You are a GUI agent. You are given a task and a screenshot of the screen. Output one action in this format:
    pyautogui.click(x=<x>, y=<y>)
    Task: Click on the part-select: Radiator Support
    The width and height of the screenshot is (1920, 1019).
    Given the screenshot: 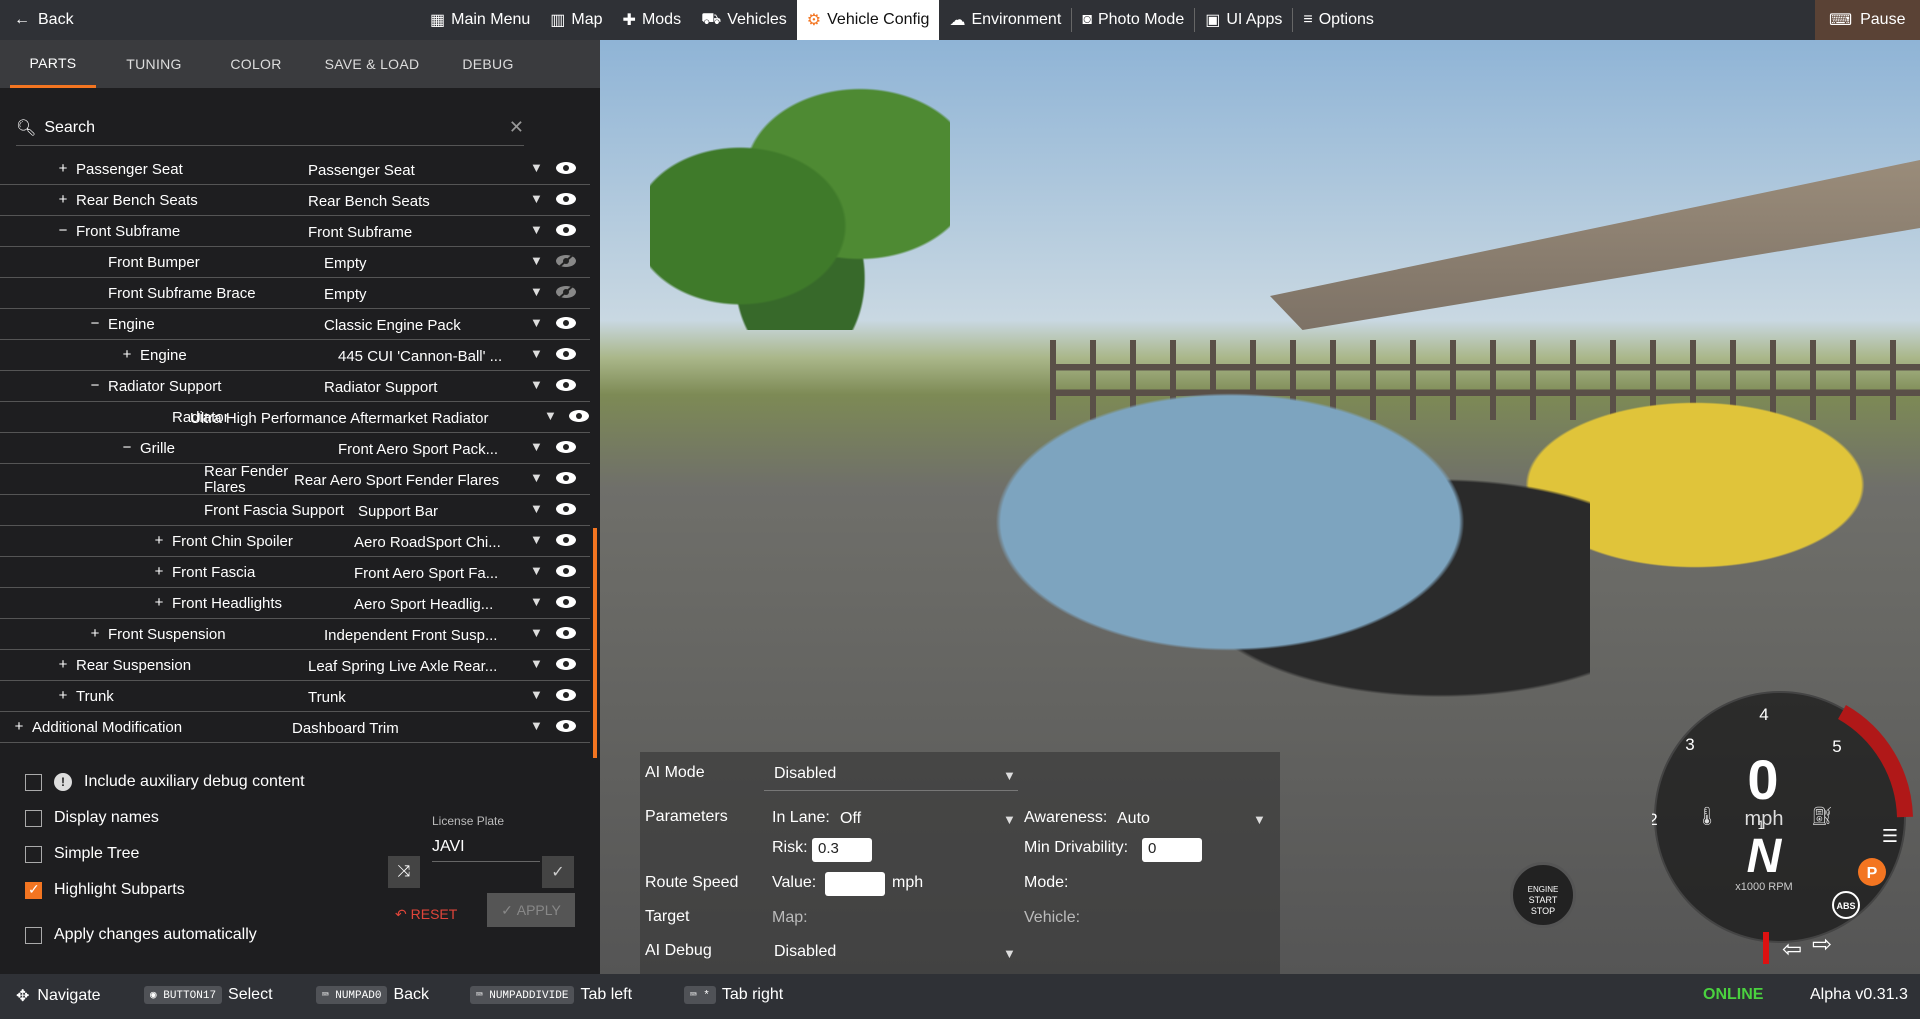 What is the action you would take?
    pyautogui.click(x=380, y=387)
    